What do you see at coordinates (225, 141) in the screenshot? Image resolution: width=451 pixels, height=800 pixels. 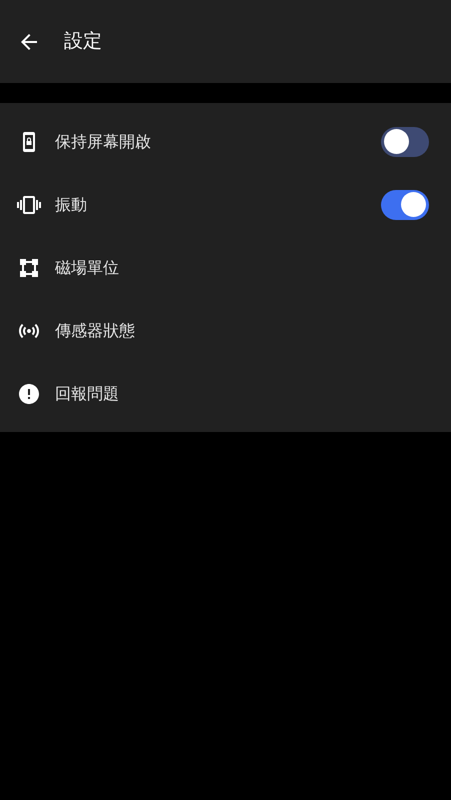 I see `settings-item: 保持屏幕開啟` at bounding box center [225, 141].